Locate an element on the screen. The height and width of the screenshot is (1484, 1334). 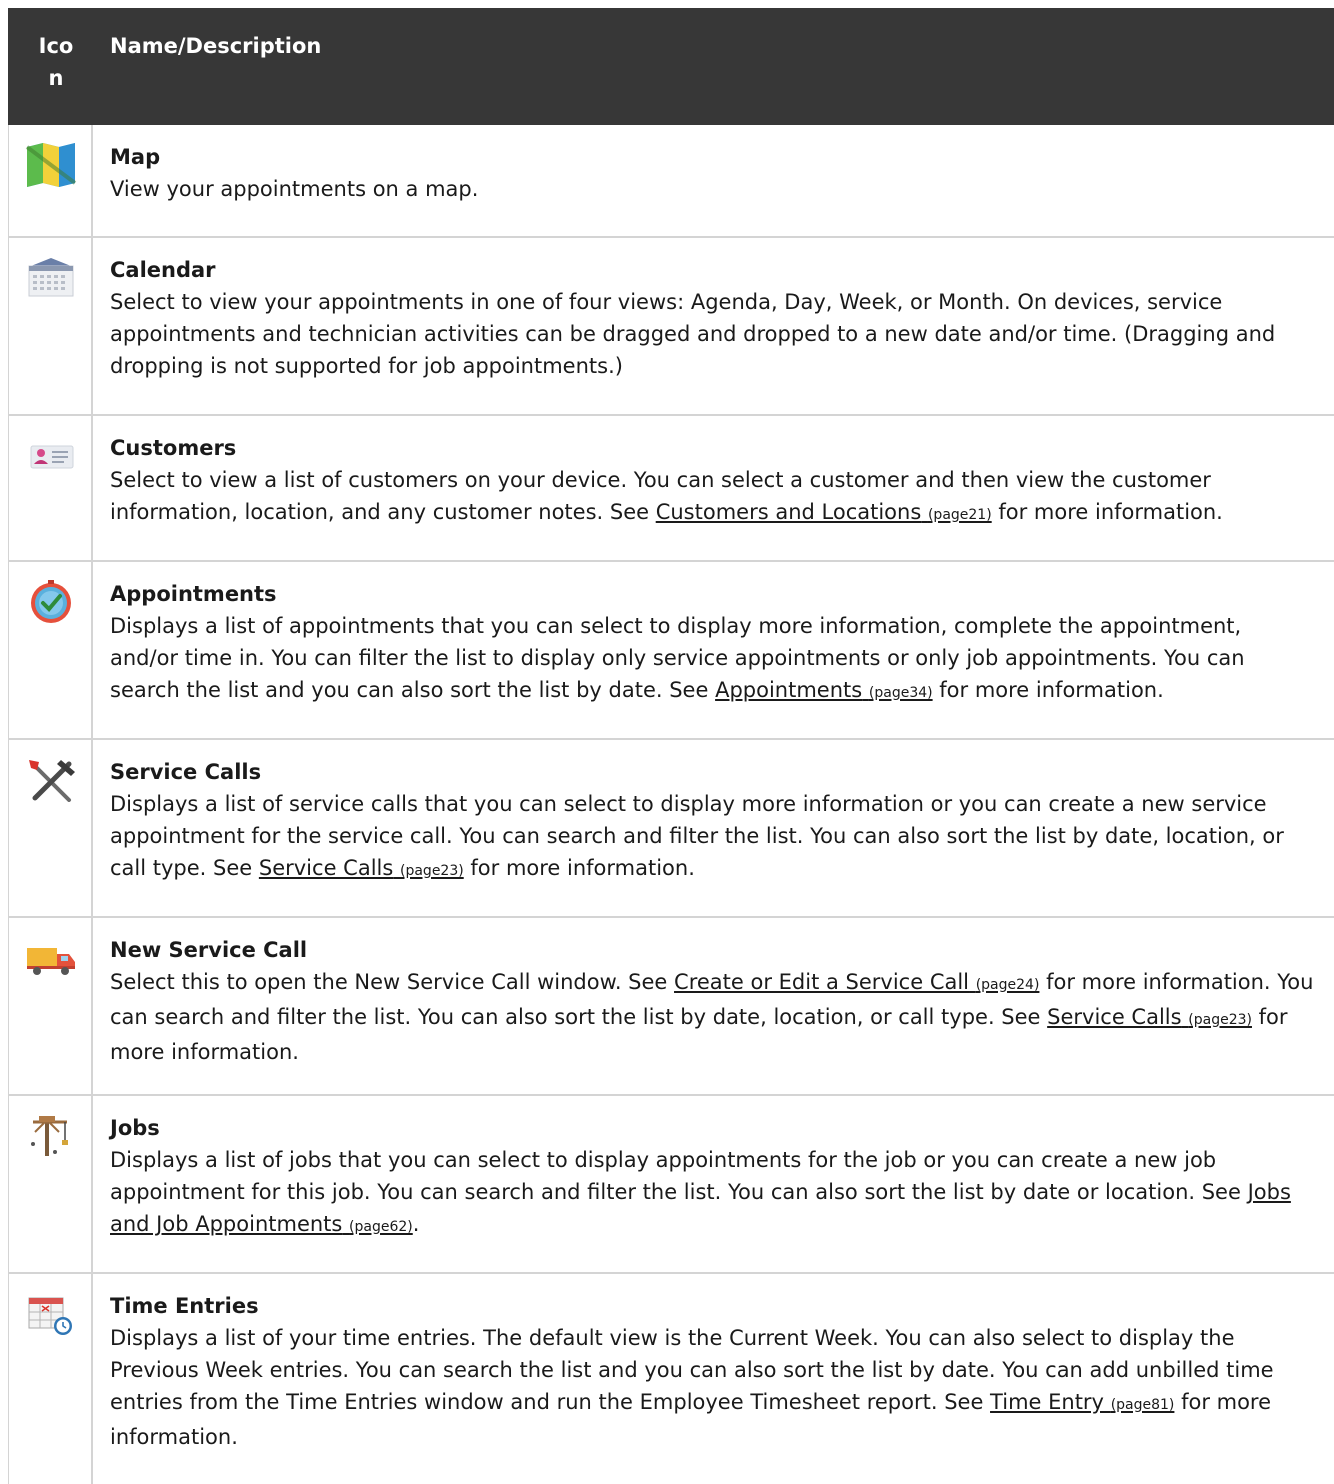
name-column-header: Name/Description is located at coordinates (216, 46).